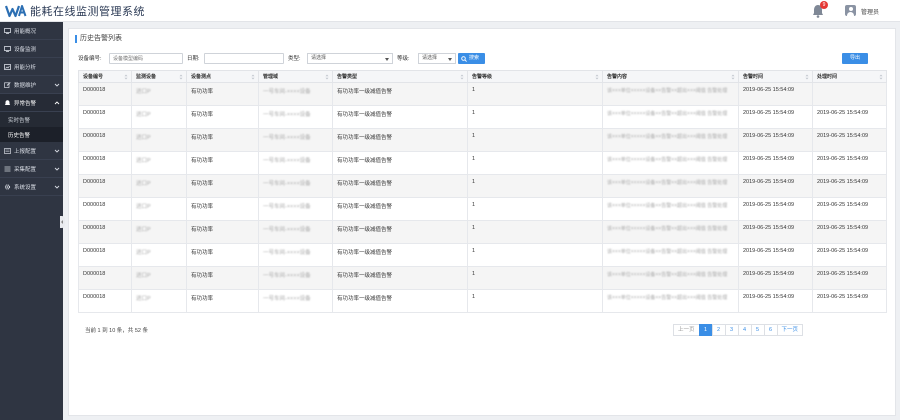 The width and height of the screenshot is (900, 420). What do you see at coordinates (686, 330) in the screenshot?
I see `prev-page-button: 上一页` at bounding box center [686, 330].